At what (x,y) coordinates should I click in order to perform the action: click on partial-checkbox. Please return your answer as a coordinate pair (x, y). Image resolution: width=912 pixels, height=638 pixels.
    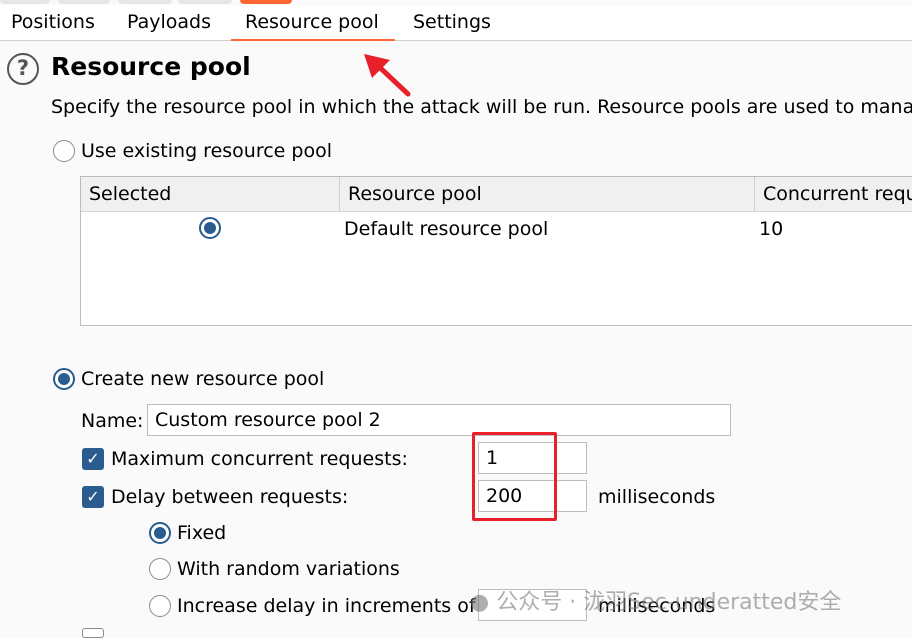
    Looking at the image, I should click on (93, 633).